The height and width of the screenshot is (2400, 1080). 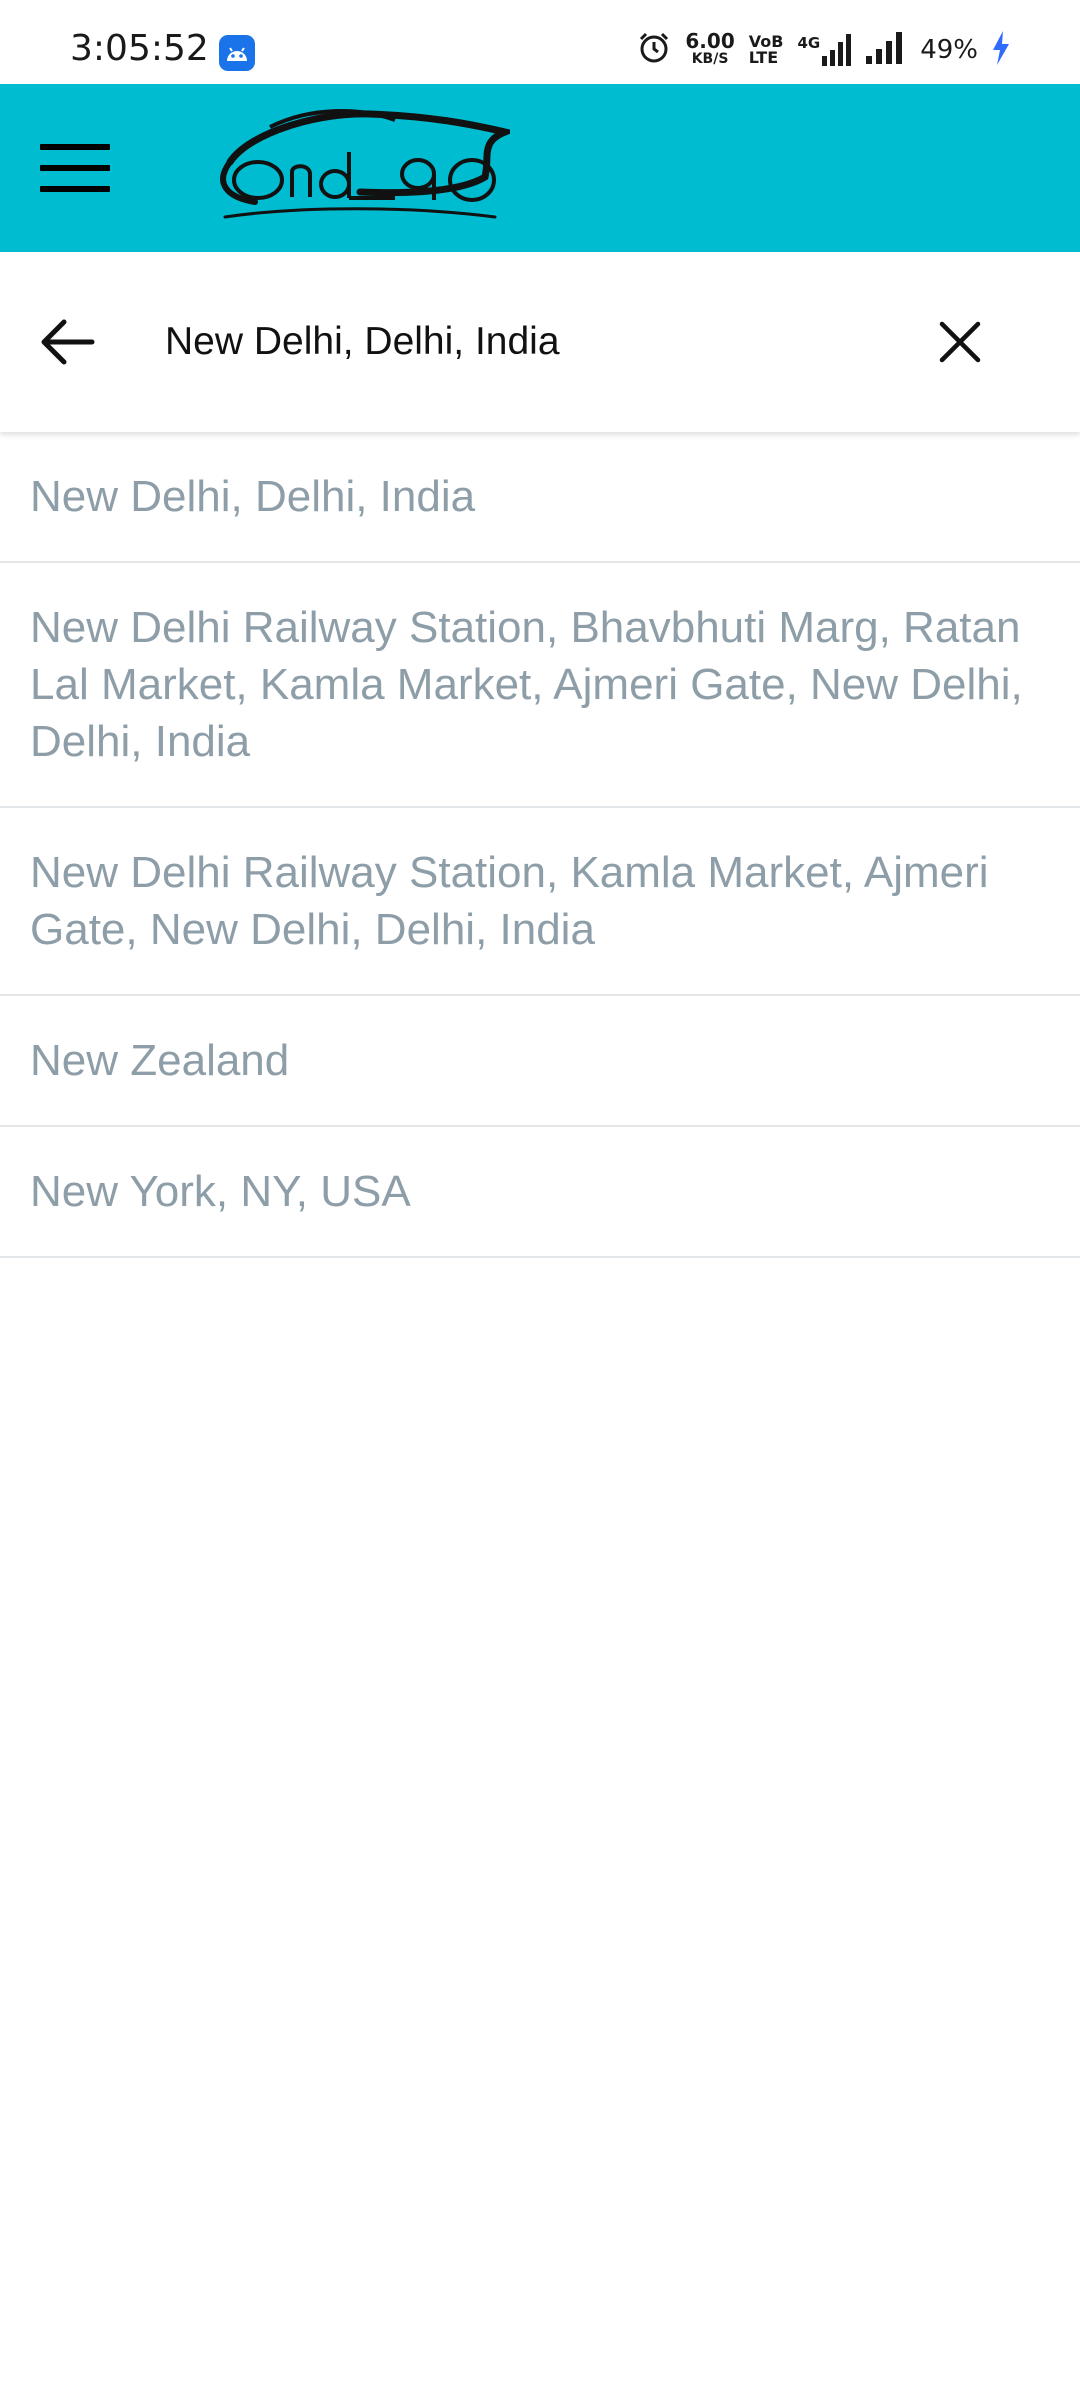 I want to click on suggestion-item: New York, NY, USA, so click(x=540, y=1192).